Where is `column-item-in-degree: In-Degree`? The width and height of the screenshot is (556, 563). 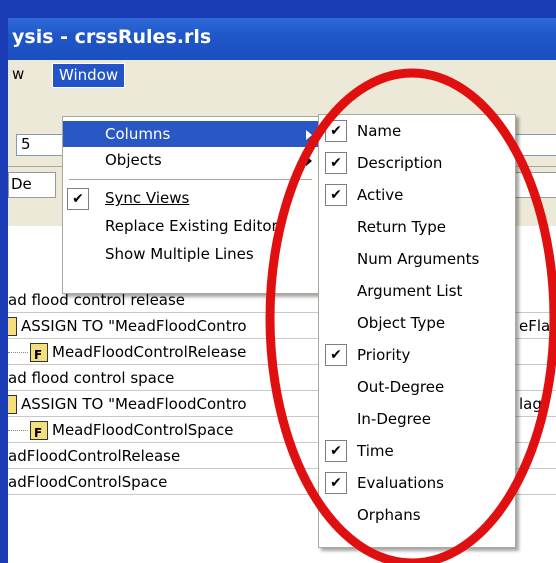
column-item-in-degree: In-Degree is located at coordinates (417, 419).